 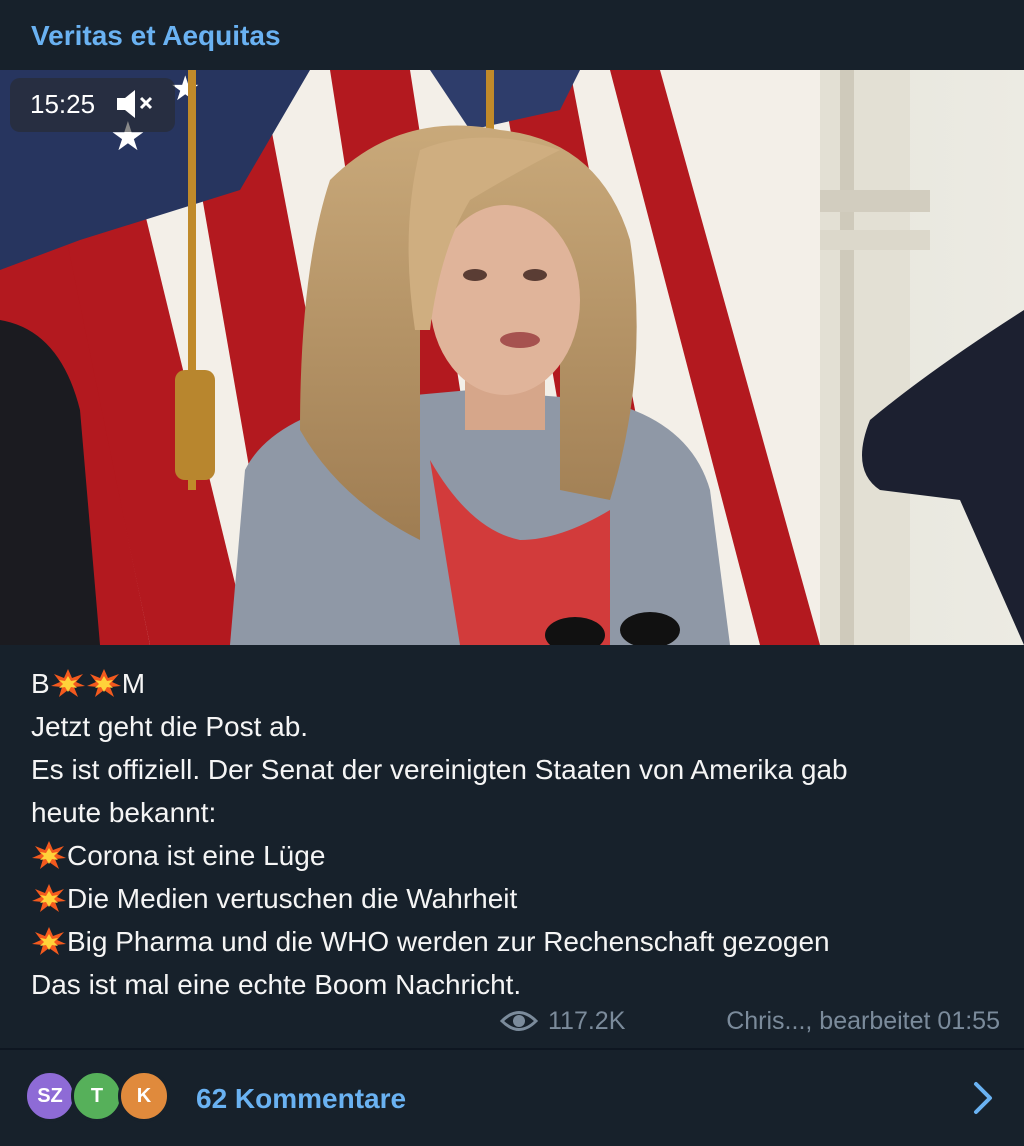 I want to click on message-line: Das ist mal eine echte Boom Nachricht., so click(x=276, y=984).